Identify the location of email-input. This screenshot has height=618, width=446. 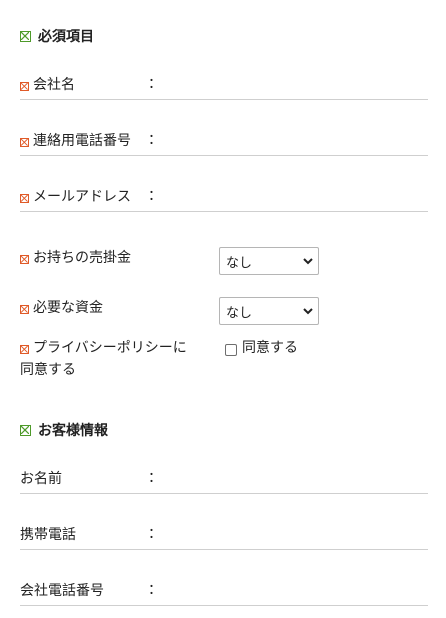
(224, 201).